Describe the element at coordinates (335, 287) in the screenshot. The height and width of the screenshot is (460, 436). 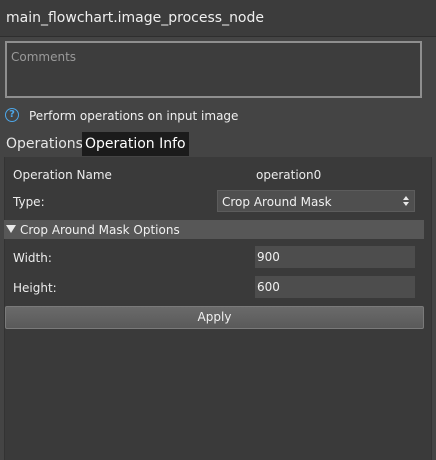
I see `height-field: 600` at that location.